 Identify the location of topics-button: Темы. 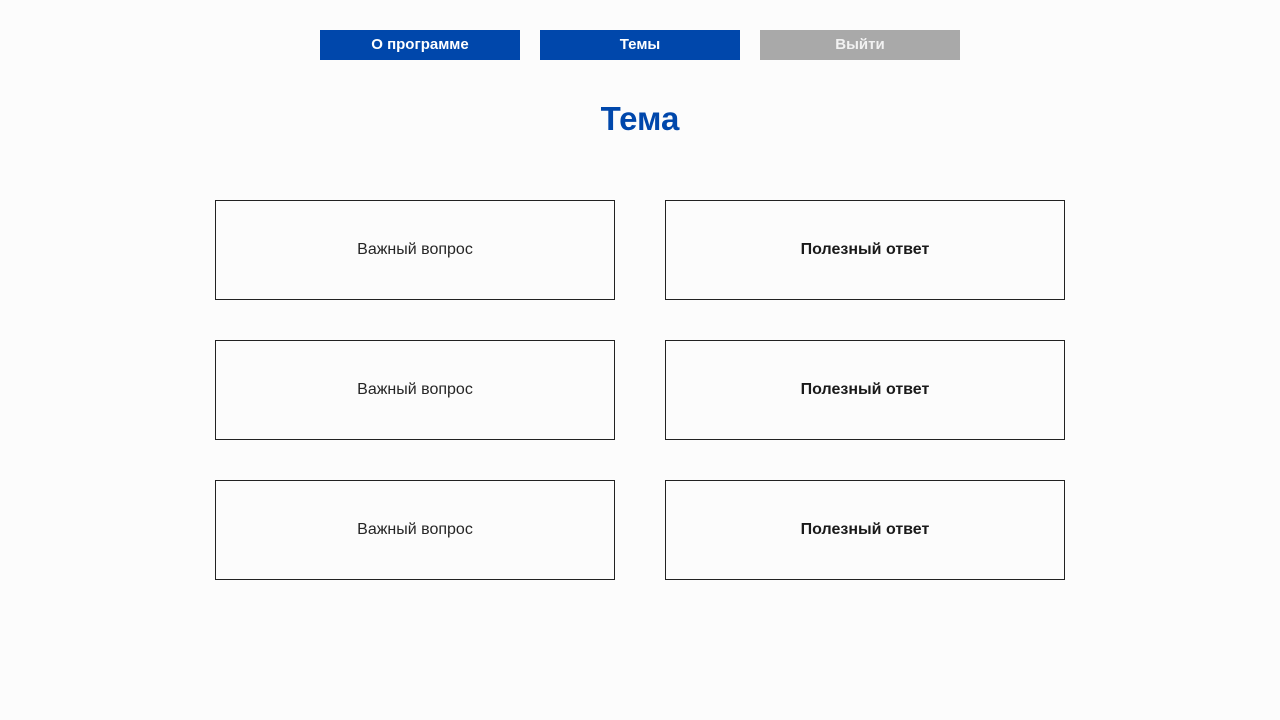
(640, 45).